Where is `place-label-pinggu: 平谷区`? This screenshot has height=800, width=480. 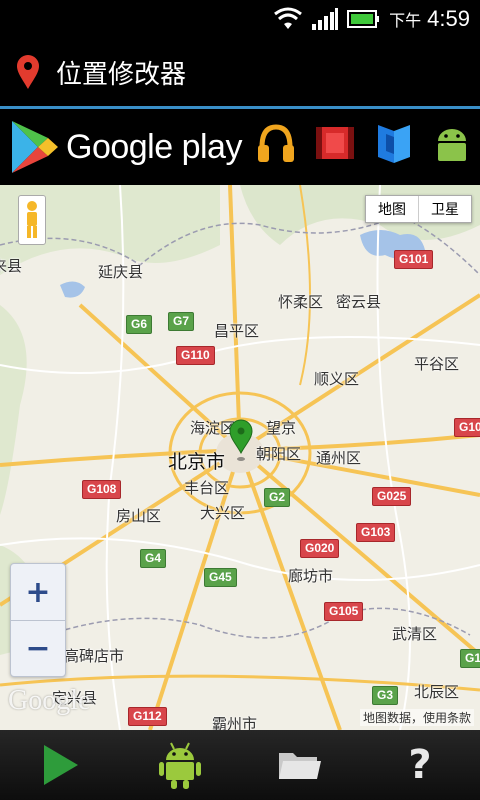 place-label-pinggu: 平谷区 is located at coordinates (437, 364).